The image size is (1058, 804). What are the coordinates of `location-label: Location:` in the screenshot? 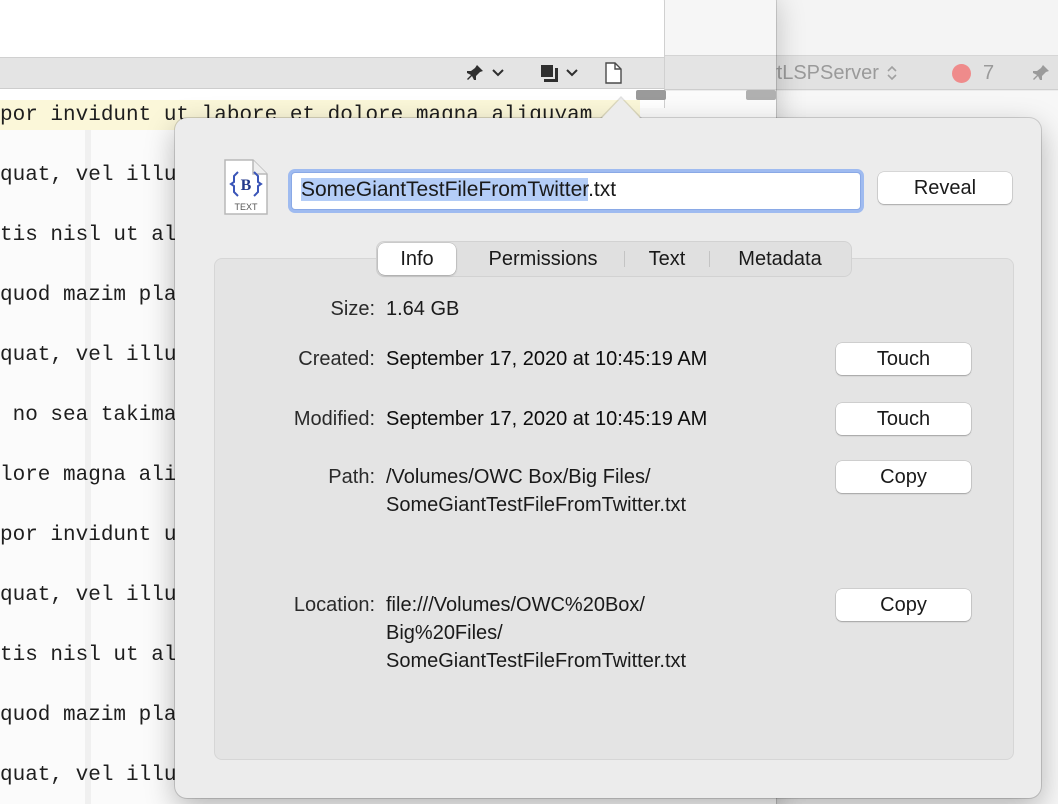 It's located at (334, 605).